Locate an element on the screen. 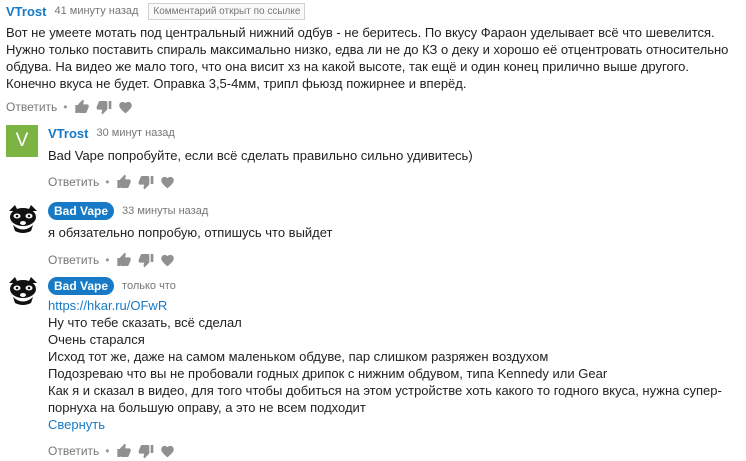 Image resolution: width=746 pixels, height=461 pixels. comment-time: 33 минуты назад is located at coordinates (165, 211).